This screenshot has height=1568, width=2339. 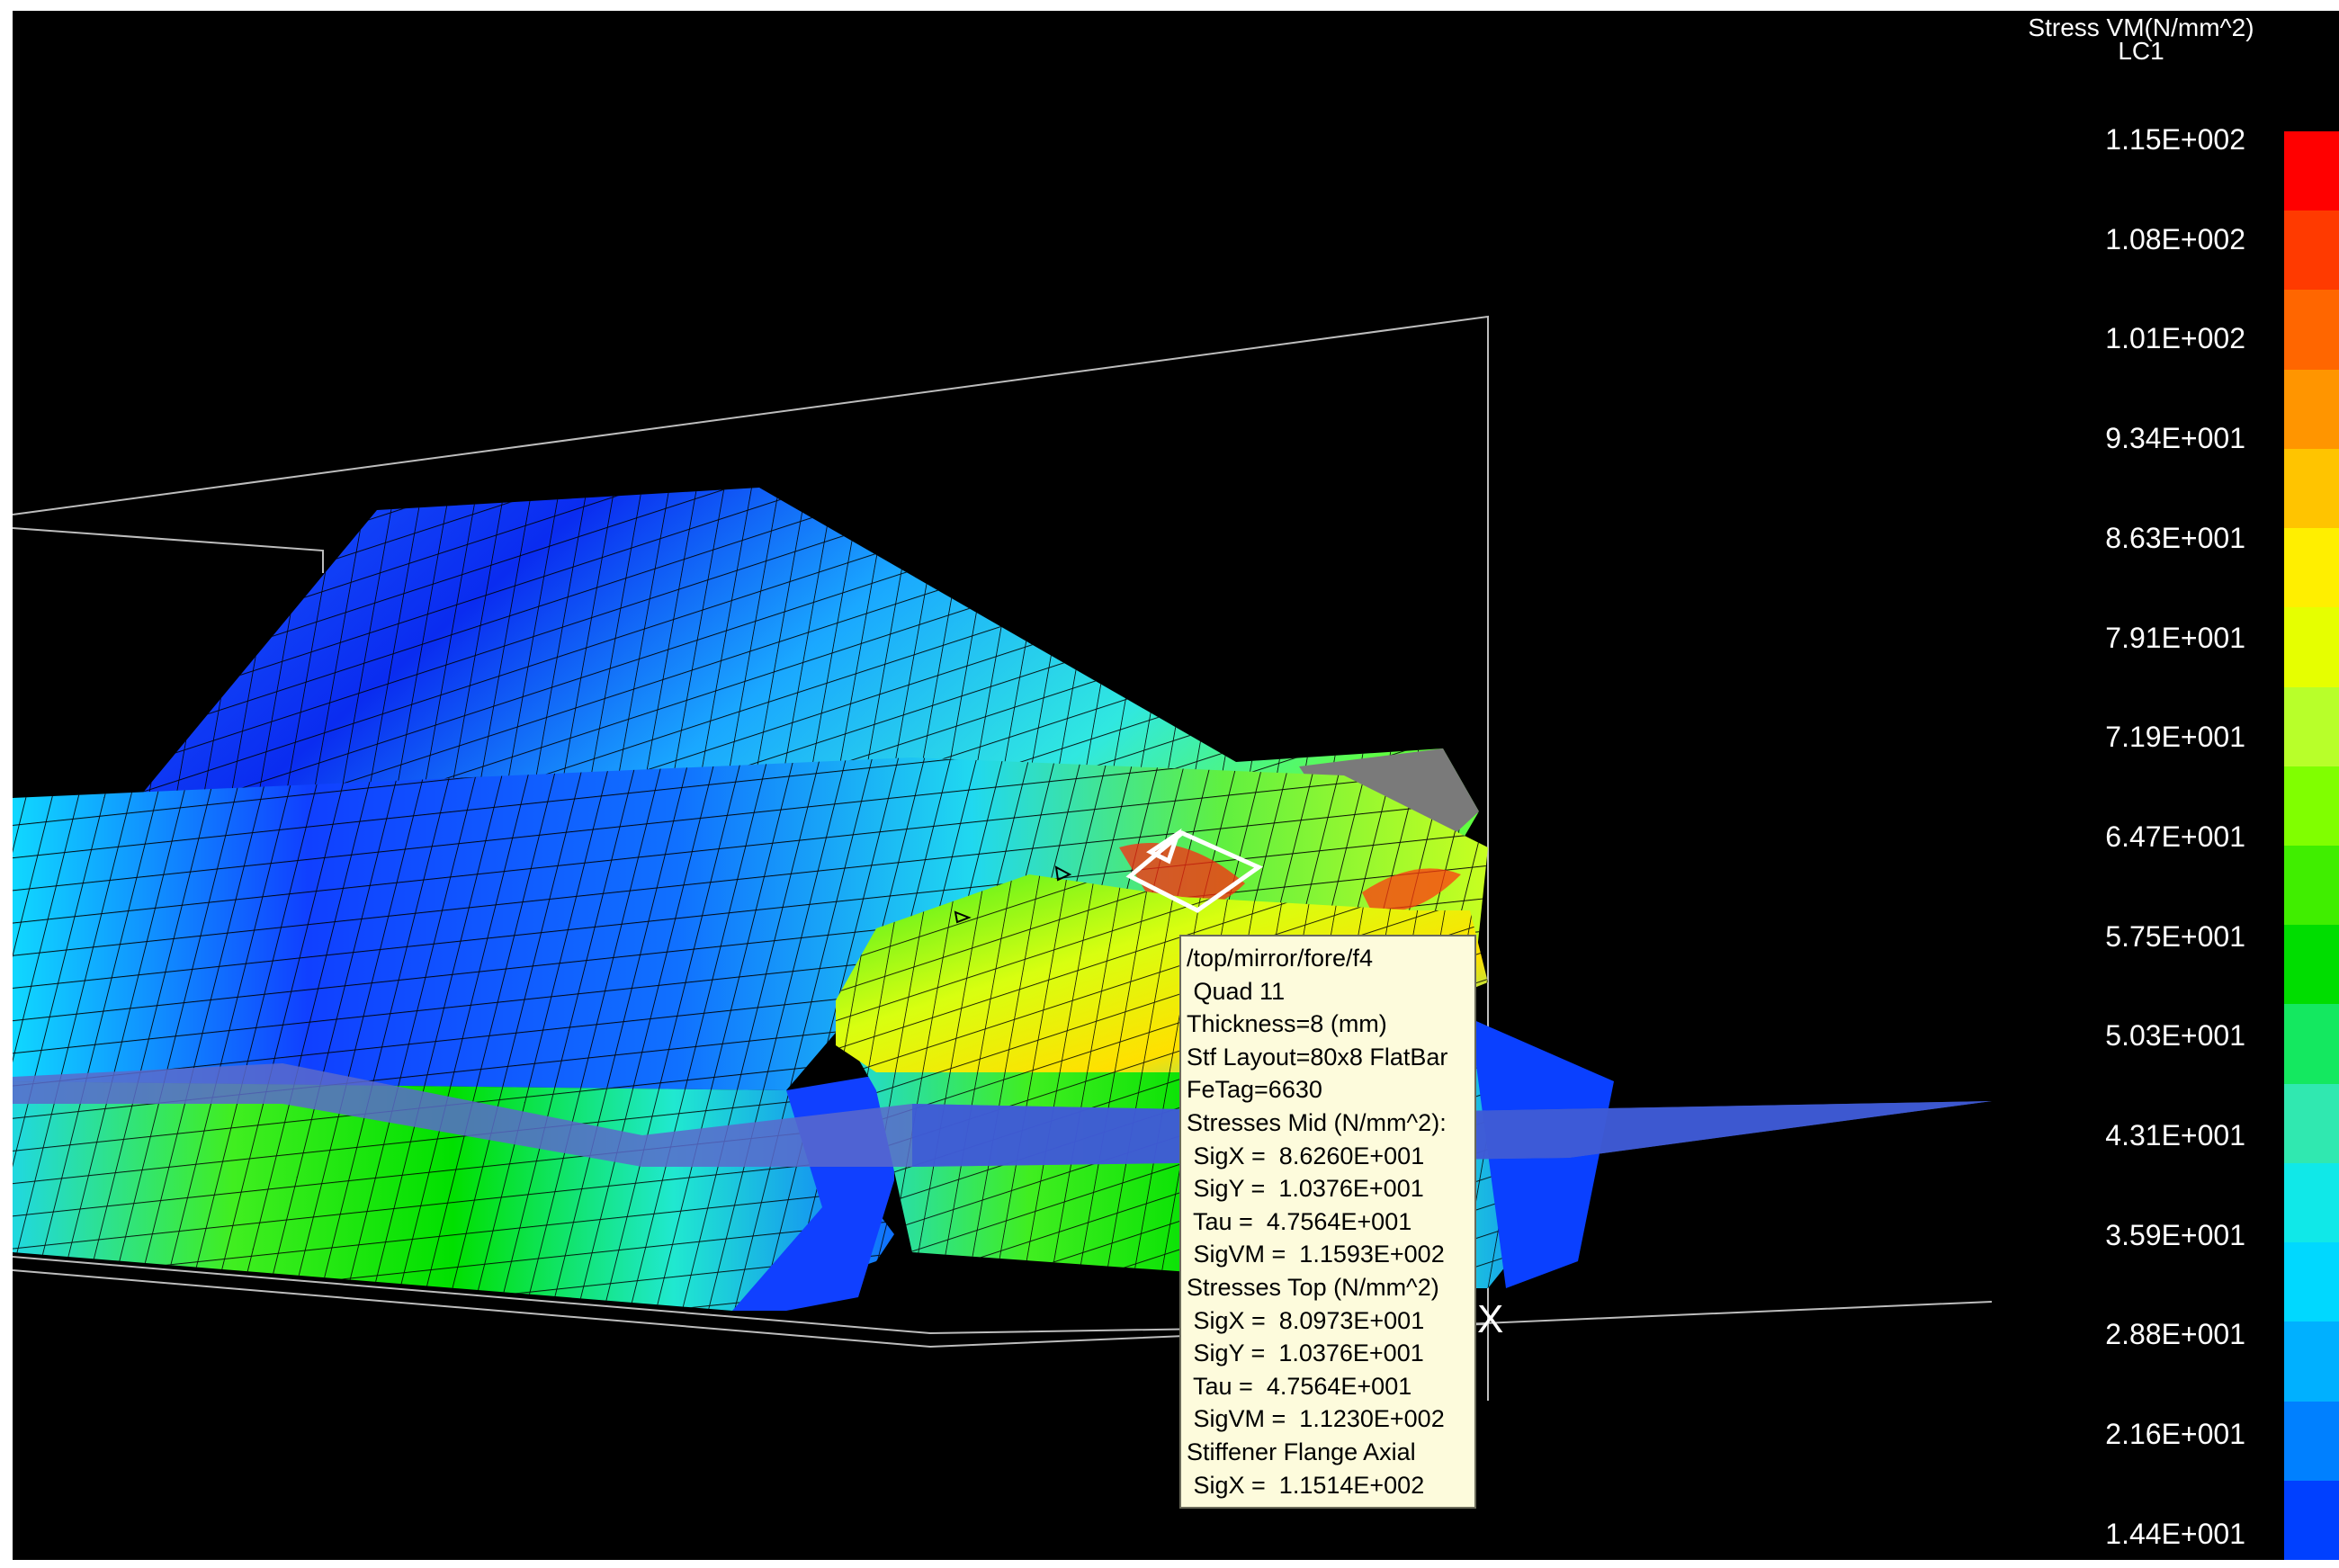 What do you see at coordinates (2175, 1434) in the screenshot?
I see `legend-value-label: 2.16E+001` at bounding box center [2175, 1434].